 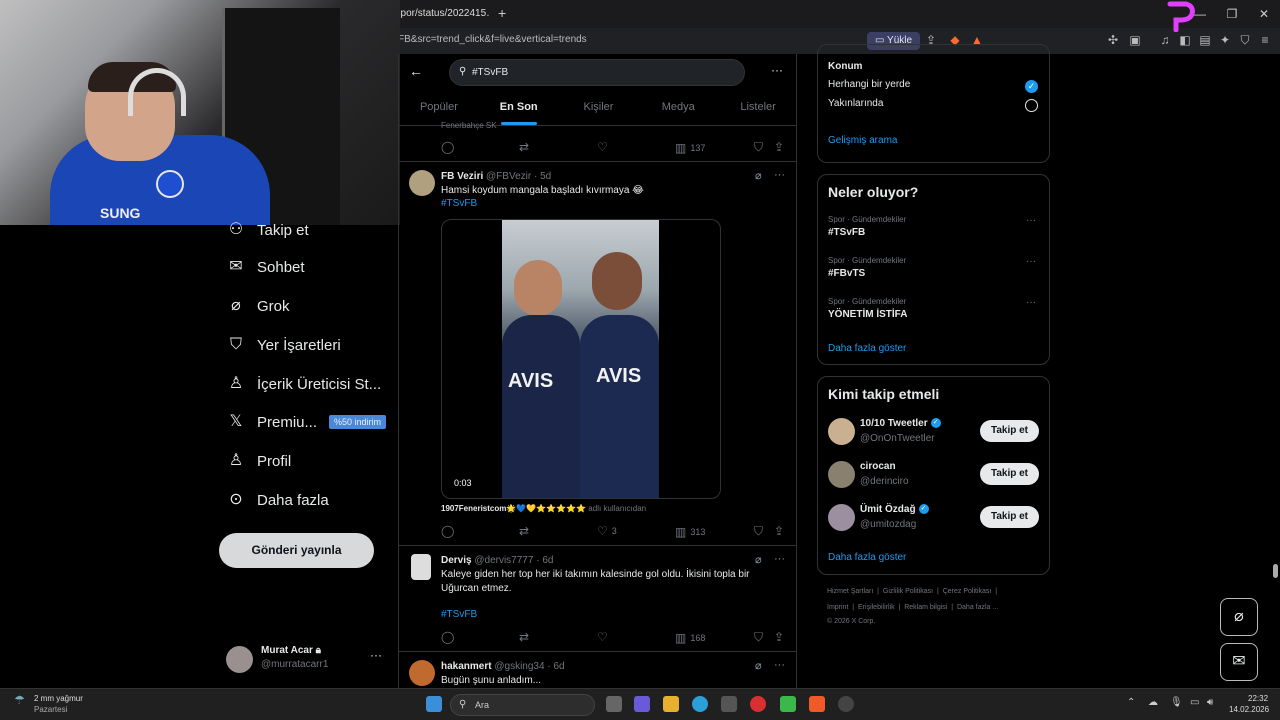 I want to click on radio-checked-icon: ✓, so click(x=1031, y=86).